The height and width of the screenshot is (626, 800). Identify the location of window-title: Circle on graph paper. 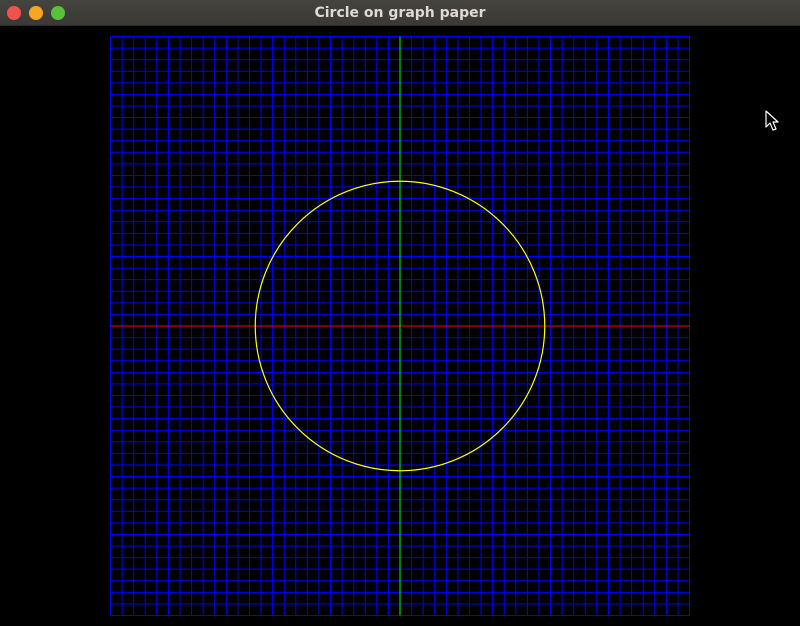
(400, 13).